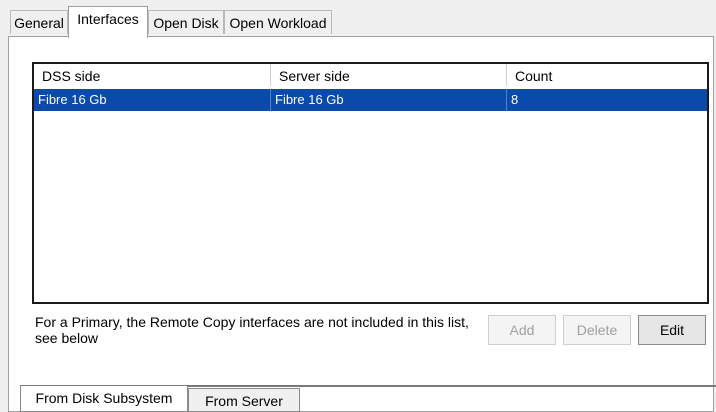 The width and height of the screenshot is (716, 412). What do you see at coordinates (389, 75) in the screenshot?
I see `column-header-server-side: Server side` at bounding box center [389, 75].